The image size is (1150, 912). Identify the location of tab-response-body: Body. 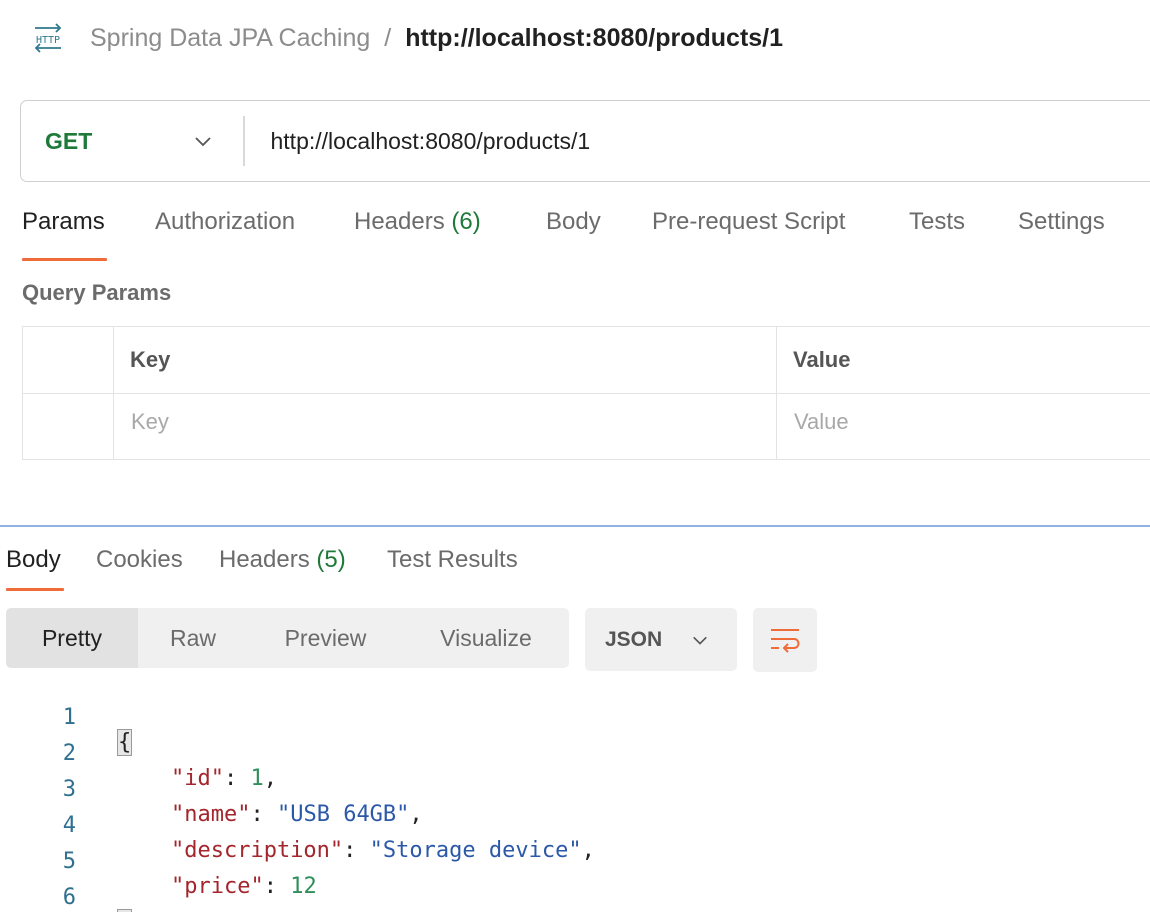
(33, 560).